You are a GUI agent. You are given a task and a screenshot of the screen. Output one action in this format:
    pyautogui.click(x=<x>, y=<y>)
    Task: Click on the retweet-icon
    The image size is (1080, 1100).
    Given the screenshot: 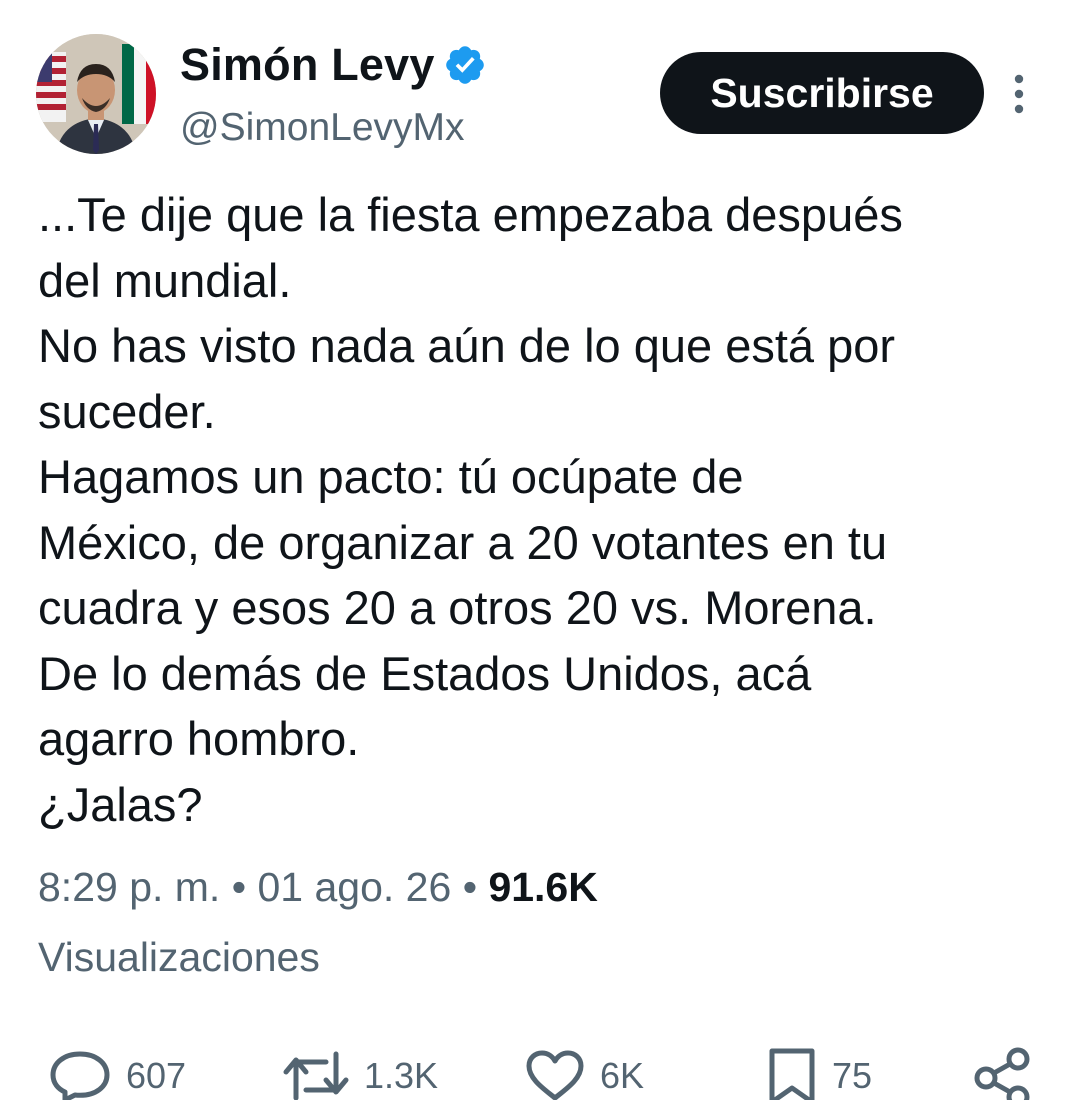 What is the action you would take?
    pyautogui.click(x=316, y=1075)
    